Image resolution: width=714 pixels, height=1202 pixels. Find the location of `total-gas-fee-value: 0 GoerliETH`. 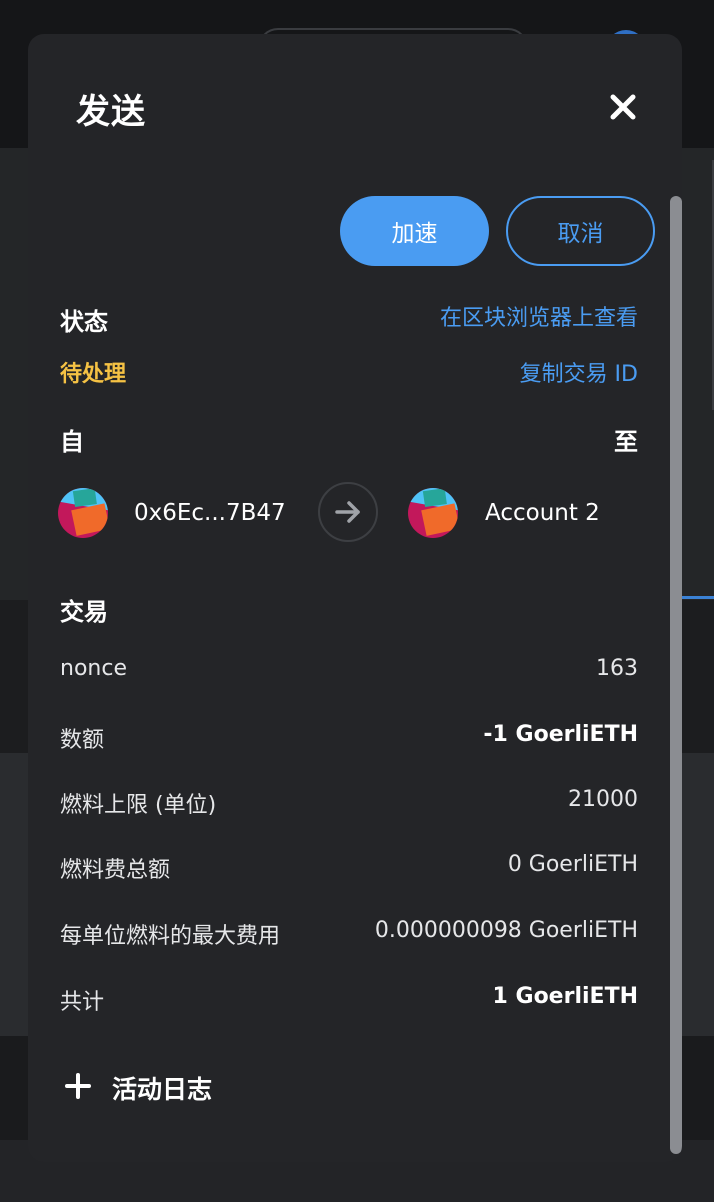

total-gas-fee-value: 0 GoerliETH is located at coordinates (572, 864).